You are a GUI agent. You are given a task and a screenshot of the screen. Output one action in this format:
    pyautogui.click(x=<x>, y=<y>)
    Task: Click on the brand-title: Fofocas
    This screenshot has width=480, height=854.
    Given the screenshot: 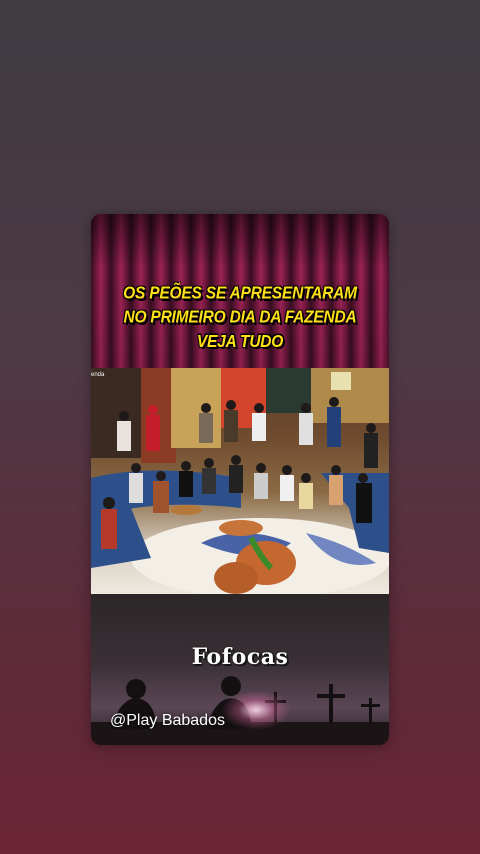 What is the action you would take?
    pyautogui.click(x=240, y=657)
    